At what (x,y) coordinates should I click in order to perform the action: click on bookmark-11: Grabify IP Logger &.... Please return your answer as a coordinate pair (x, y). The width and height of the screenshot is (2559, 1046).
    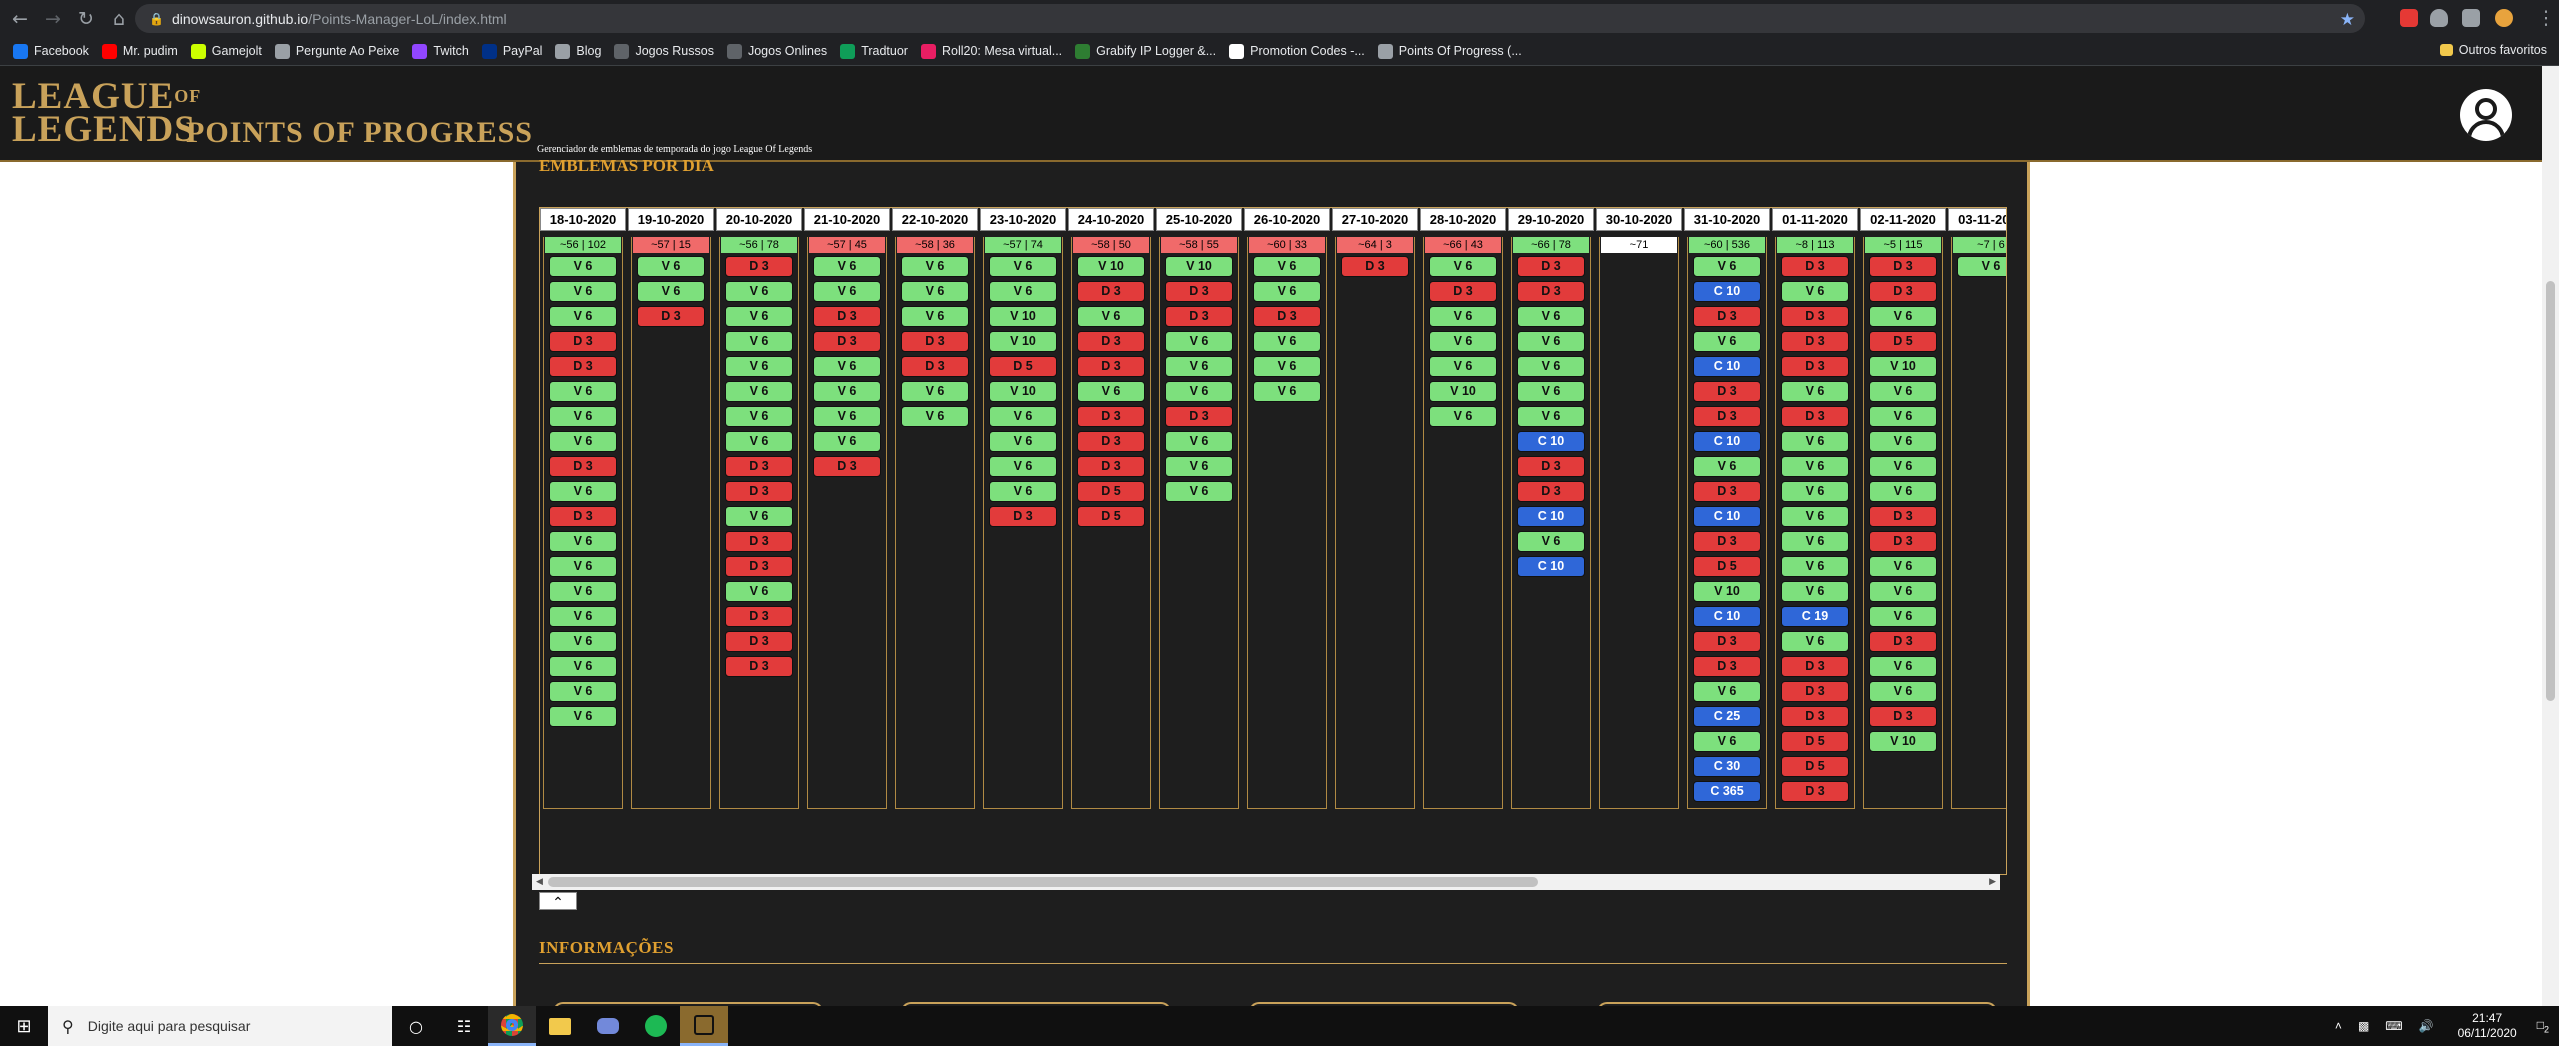
    Looking at the image, I should click on (1145, 51).